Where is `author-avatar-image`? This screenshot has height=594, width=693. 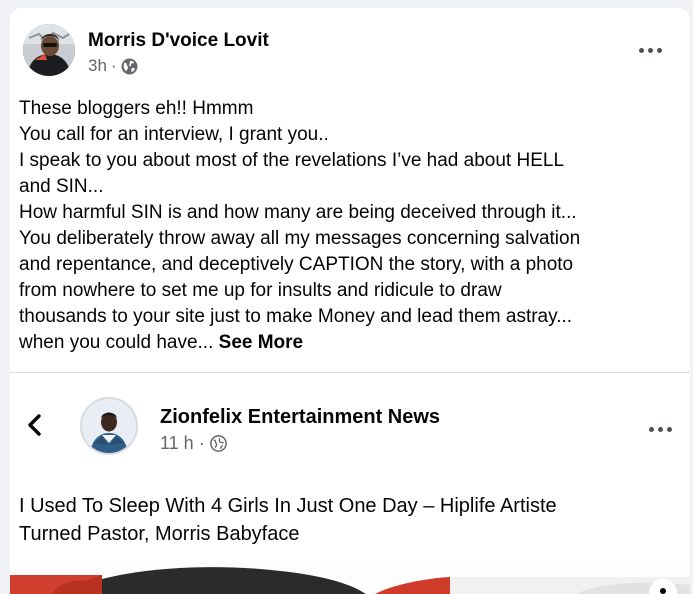 author-avatar-image is located at coordinates (49, 50).